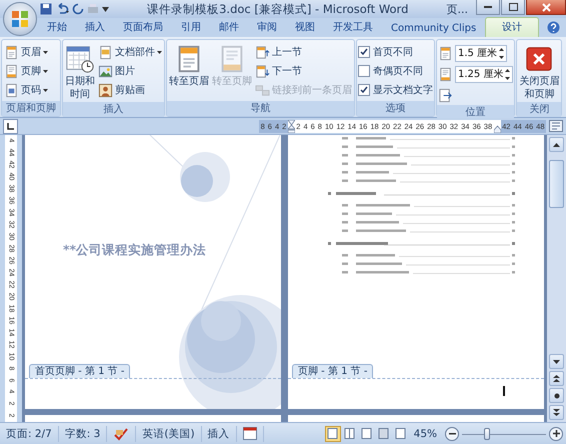 The image size is (566, 444). Describe the element at coordinates (130, 71) in the screenshot. I see `ribbon-button: 图片` at that location.